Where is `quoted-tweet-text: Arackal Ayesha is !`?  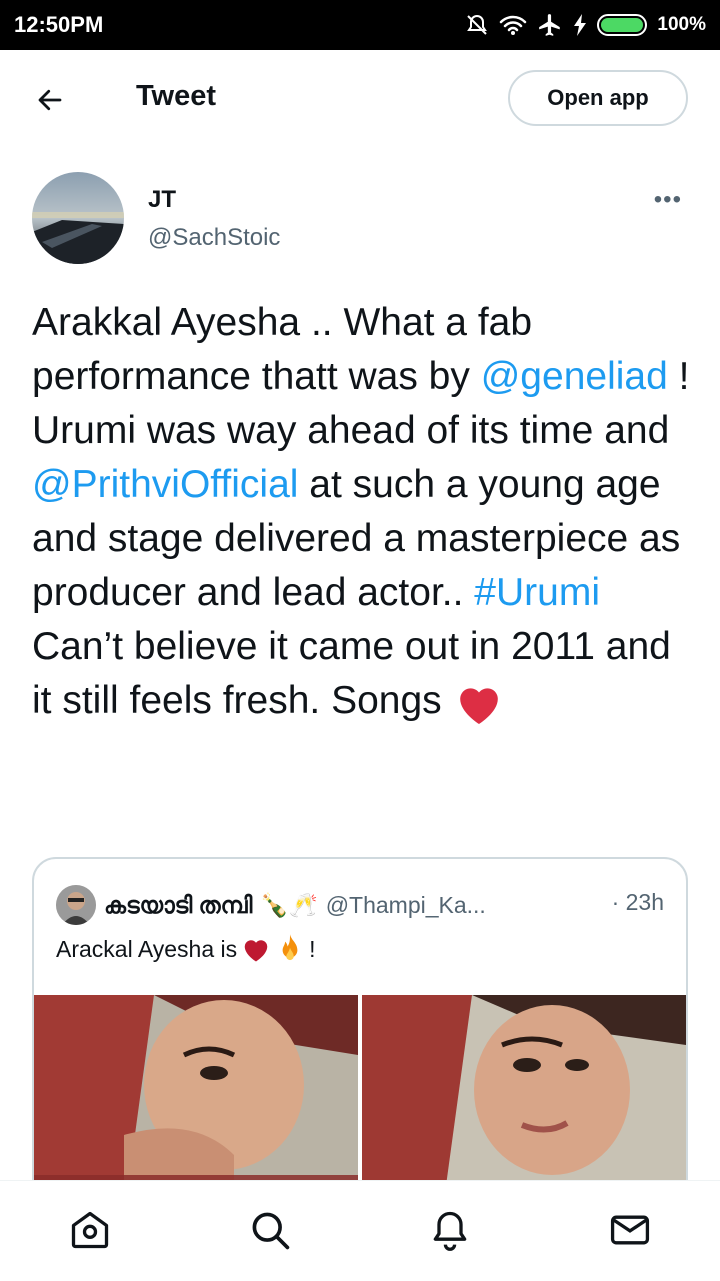 quoted-tweet-text: Arackal Ayesha is ! is located at coordinates (186, 949).